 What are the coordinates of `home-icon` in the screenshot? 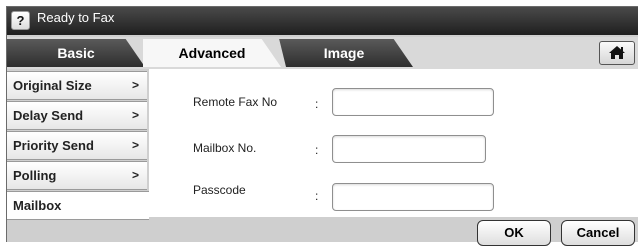 It's located at (617, 52).